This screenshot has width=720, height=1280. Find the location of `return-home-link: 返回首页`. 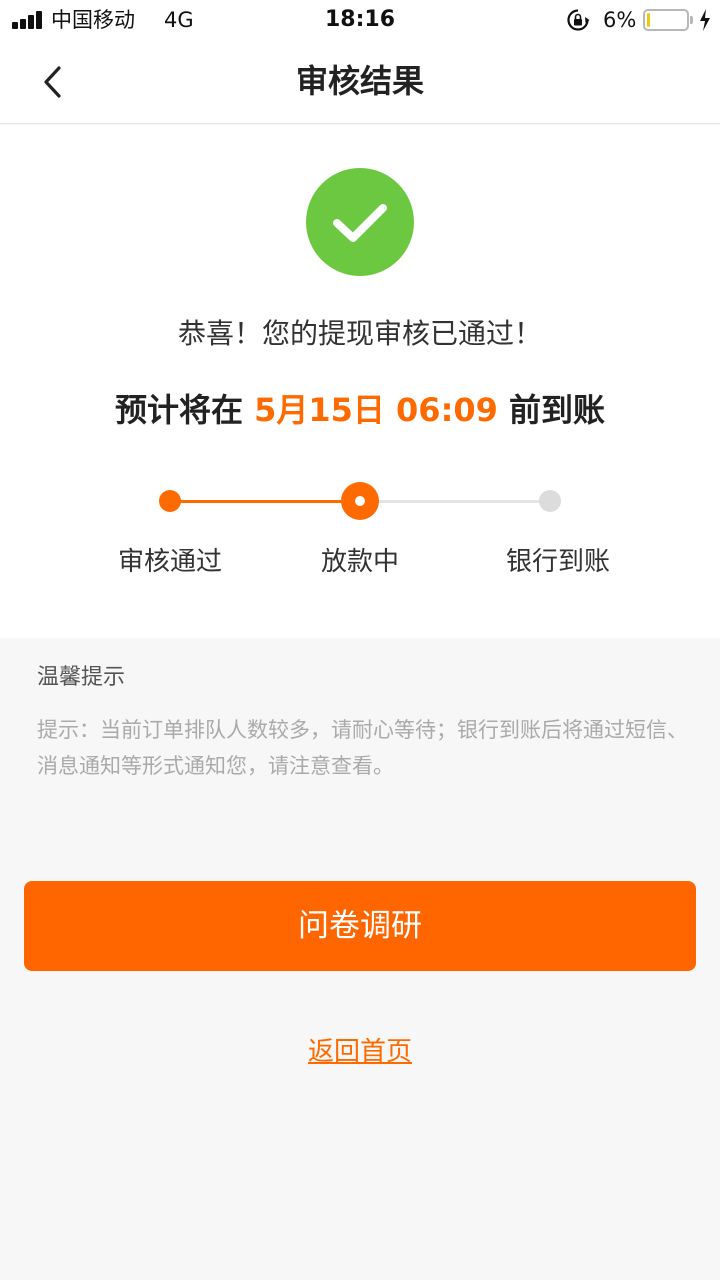

return-home-link: 返回首页 is located at coordinates (360, 1052).